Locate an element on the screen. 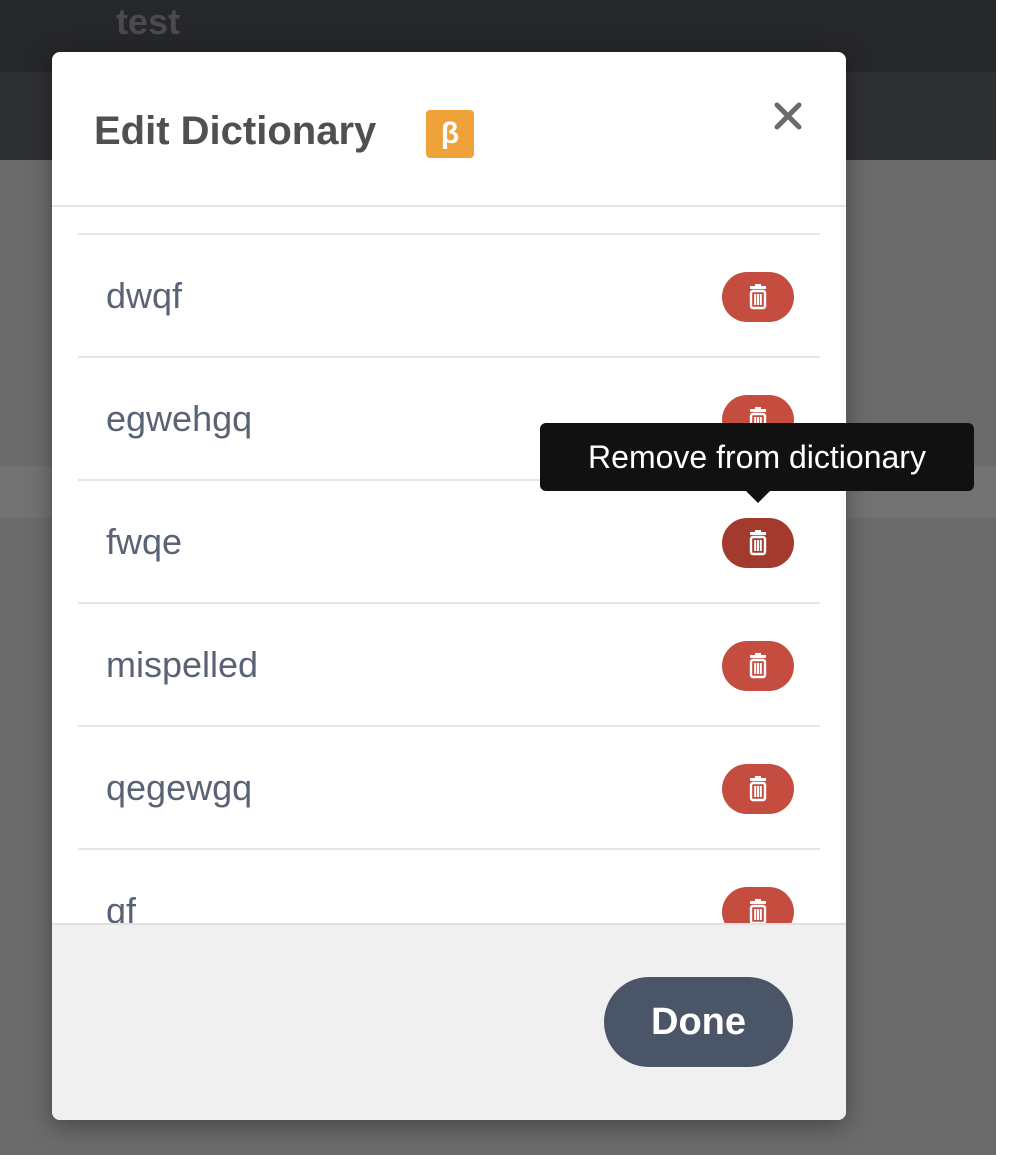  dictionary-word: dwqf is located at coordinates (144, 295).